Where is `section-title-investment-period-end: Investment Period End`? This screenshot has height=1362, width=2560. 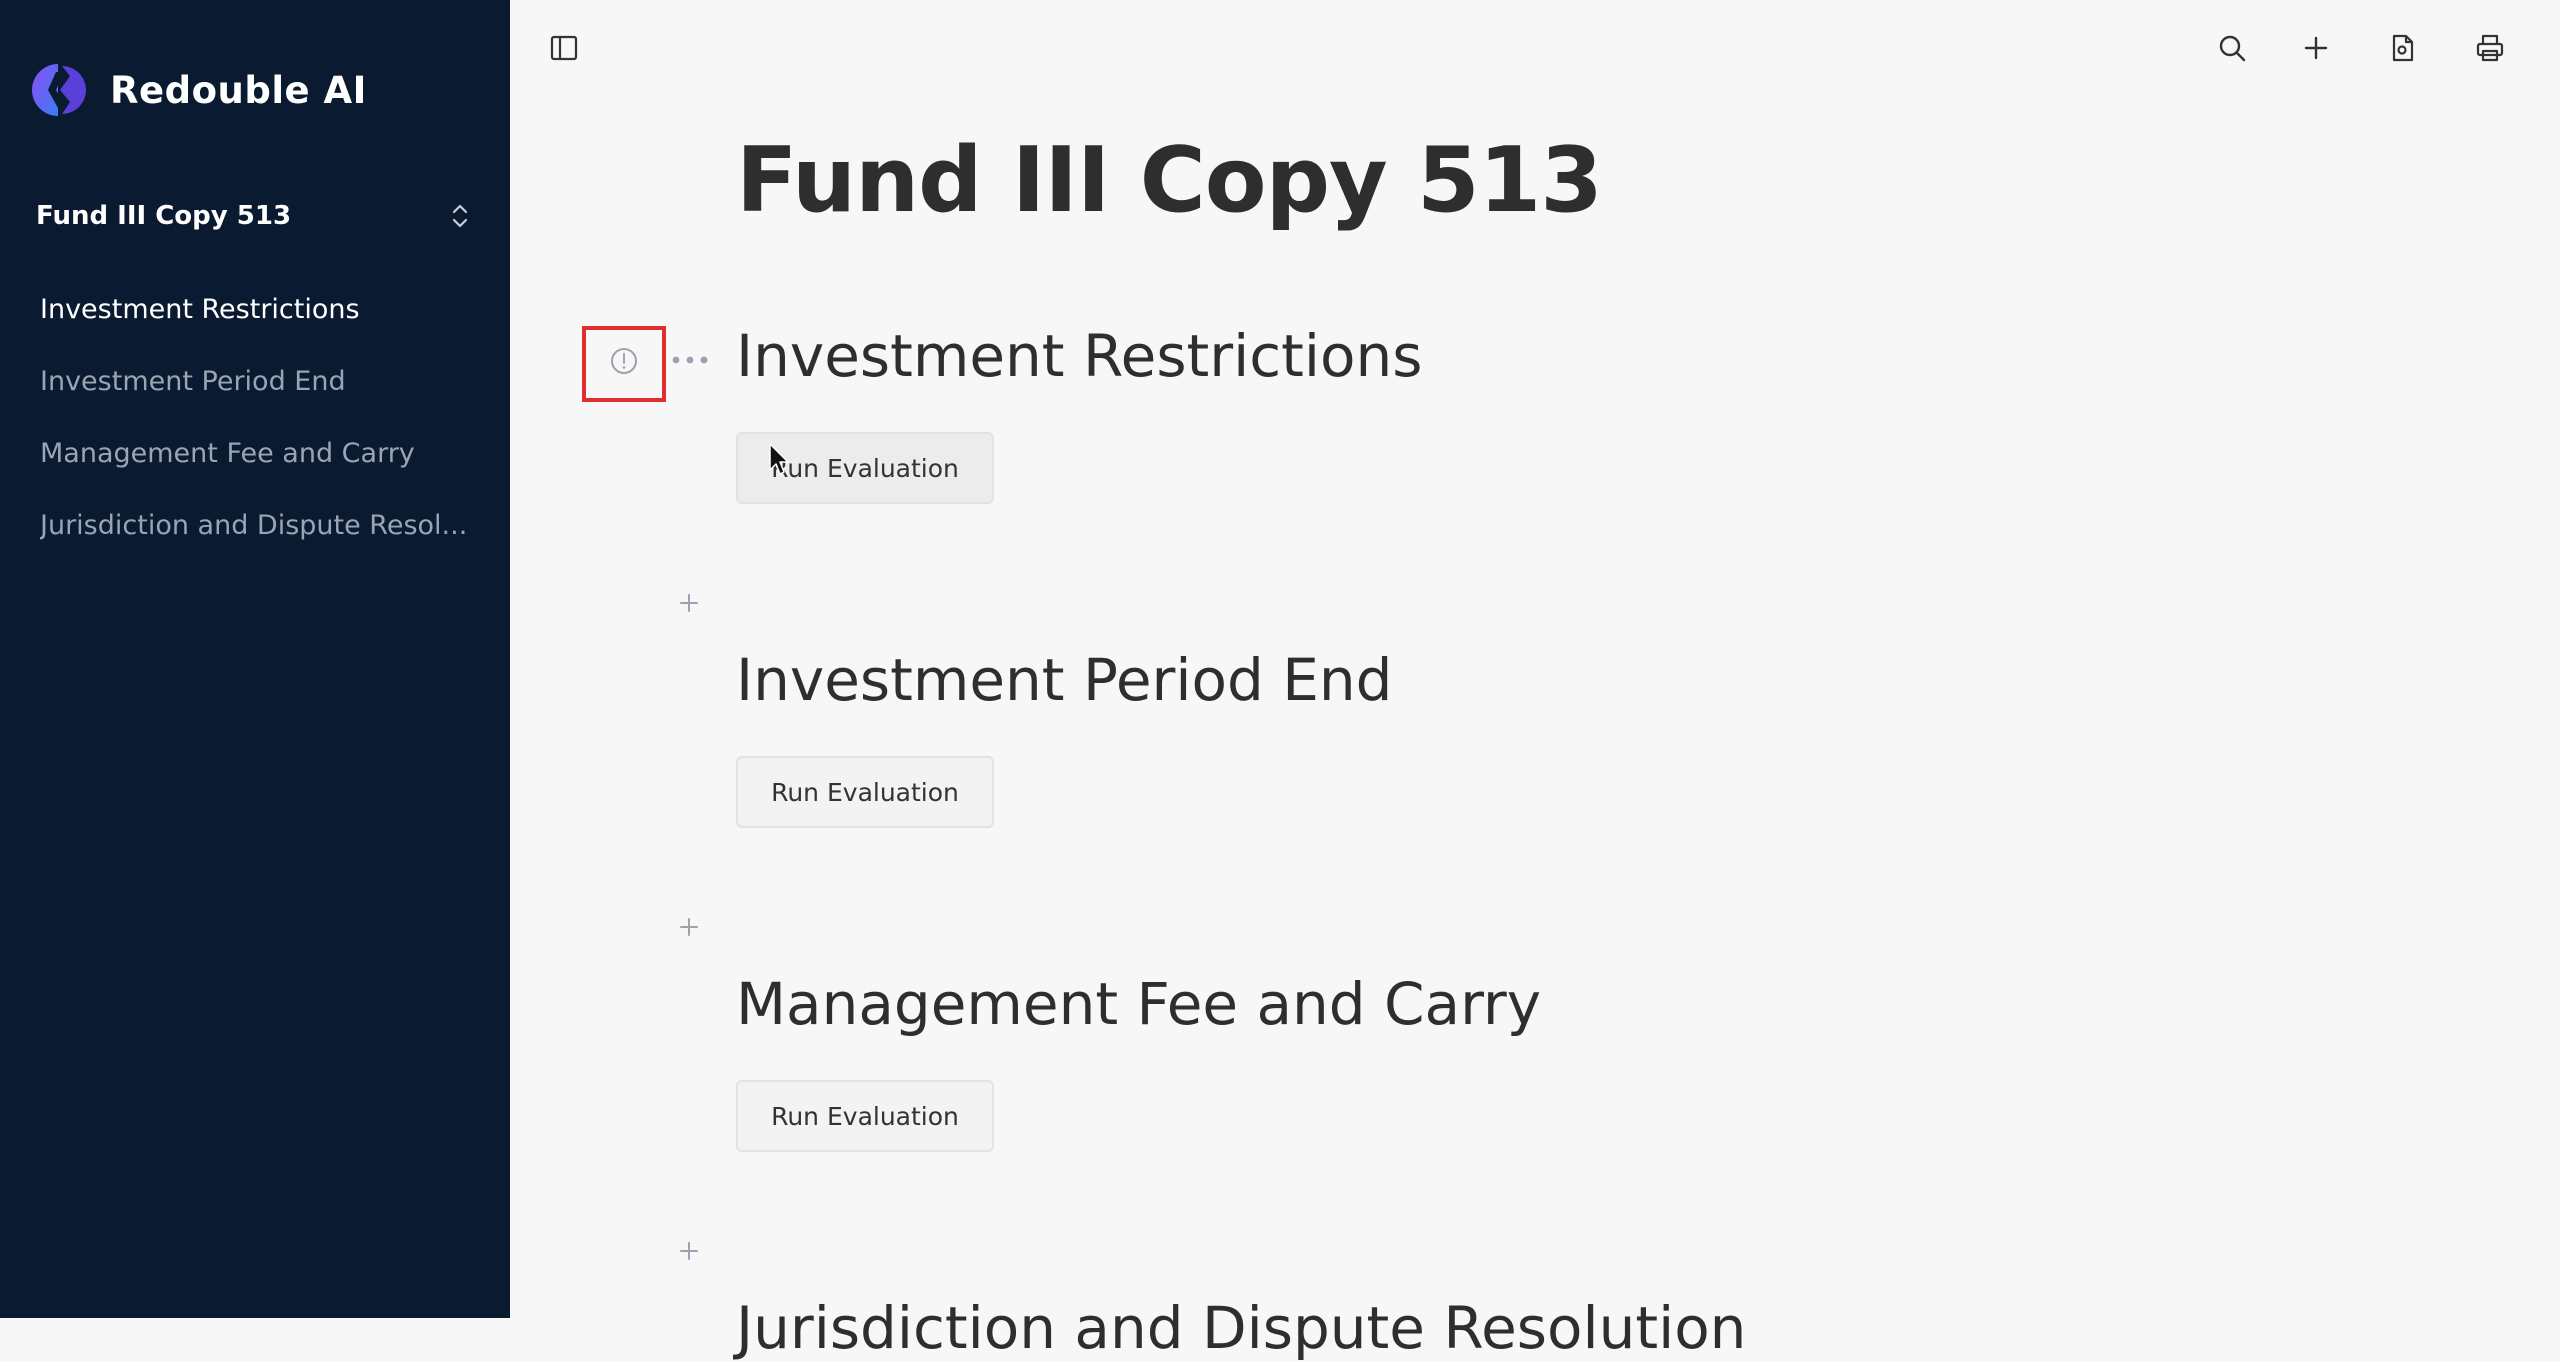
section-title-investment-period-end: Investment Period End is located at coordinates (1064, 680).